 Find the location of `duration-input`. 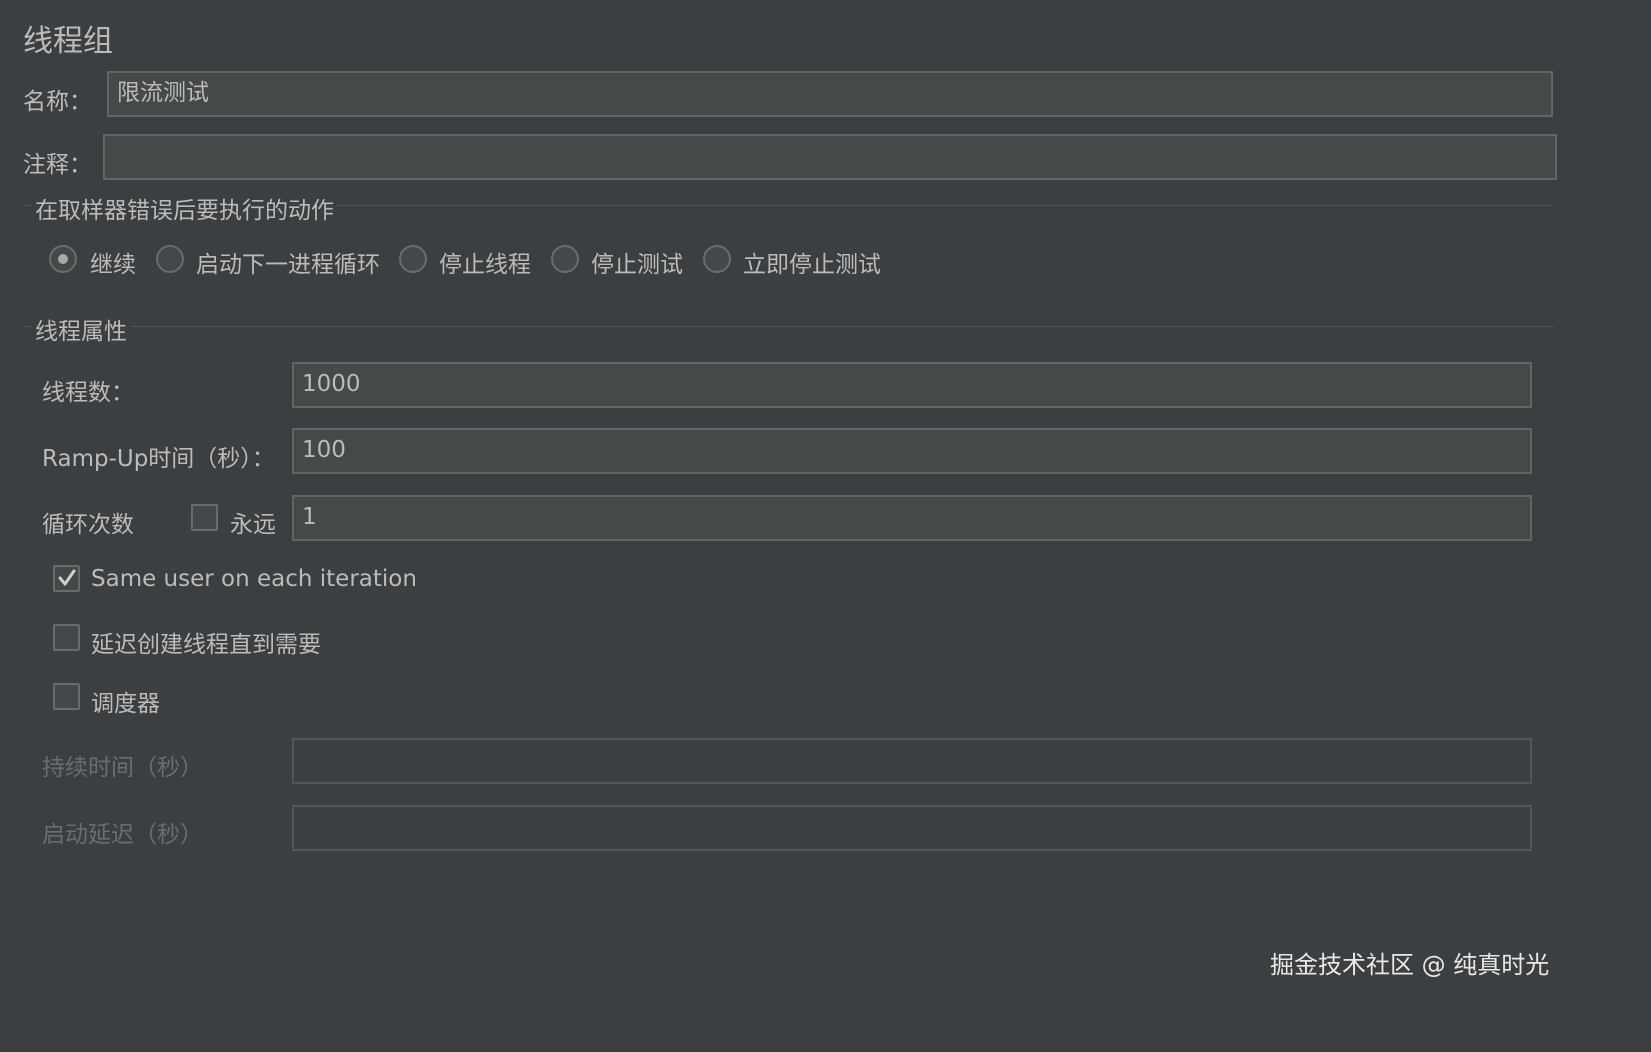

duration-input is located at coordinates (912, 761).